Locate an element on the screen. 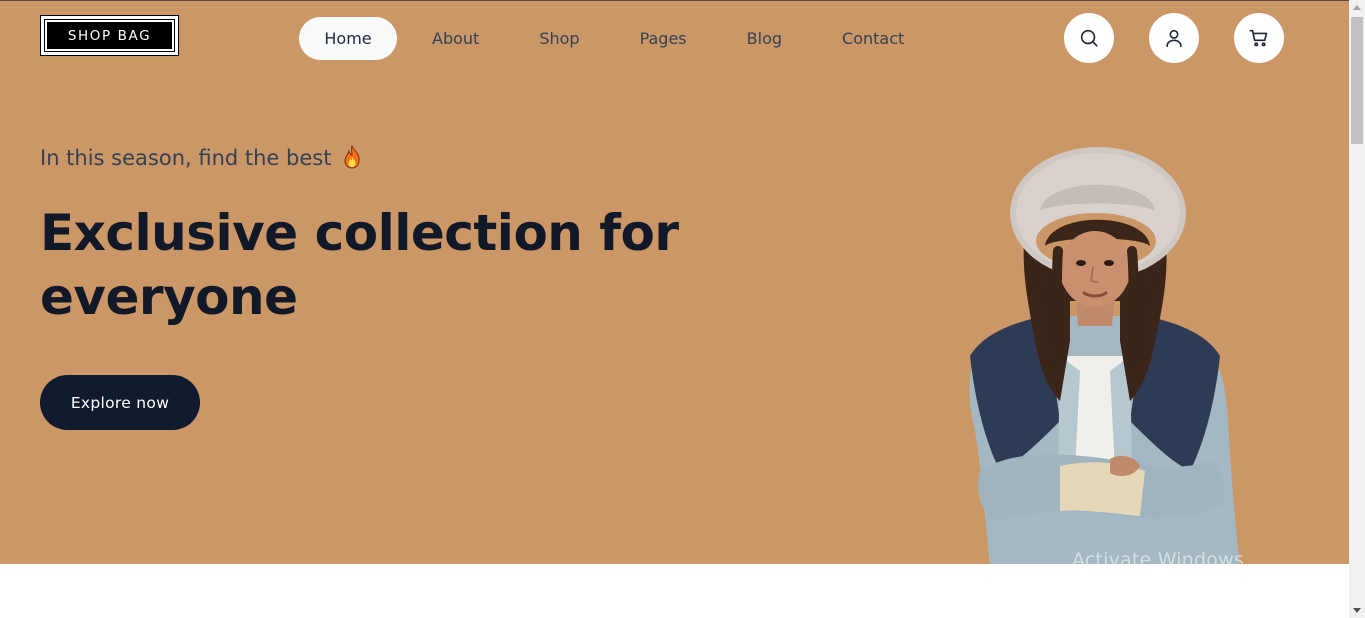  nav-item-blog: Blog is located at coordinates (764, 38).